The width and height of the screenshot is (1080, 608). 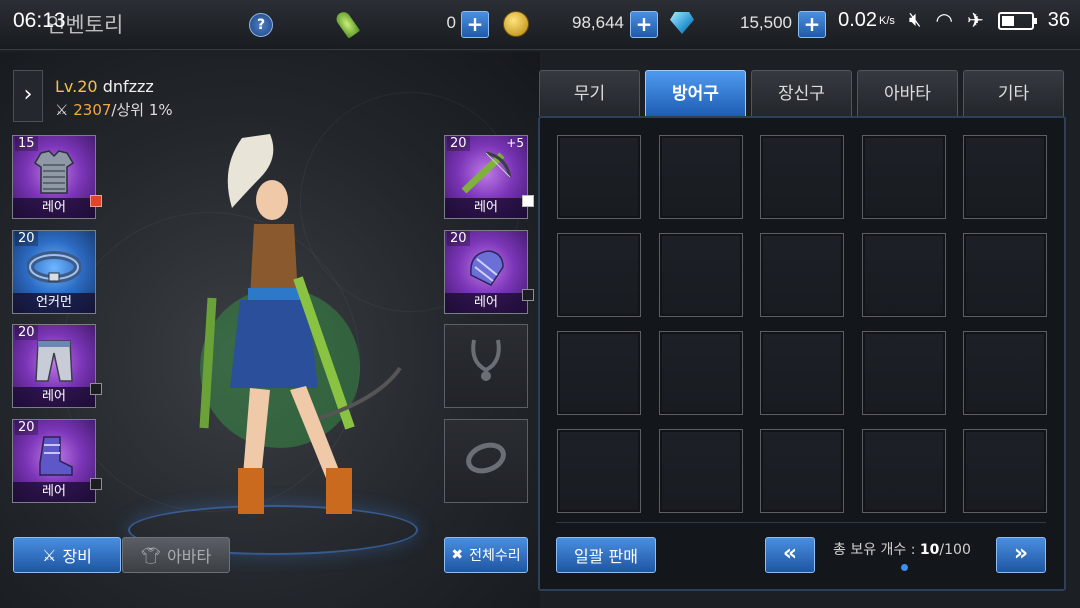 I want to click on bulk-sell-label: 일괄 판매, so click(x=606, y=556).